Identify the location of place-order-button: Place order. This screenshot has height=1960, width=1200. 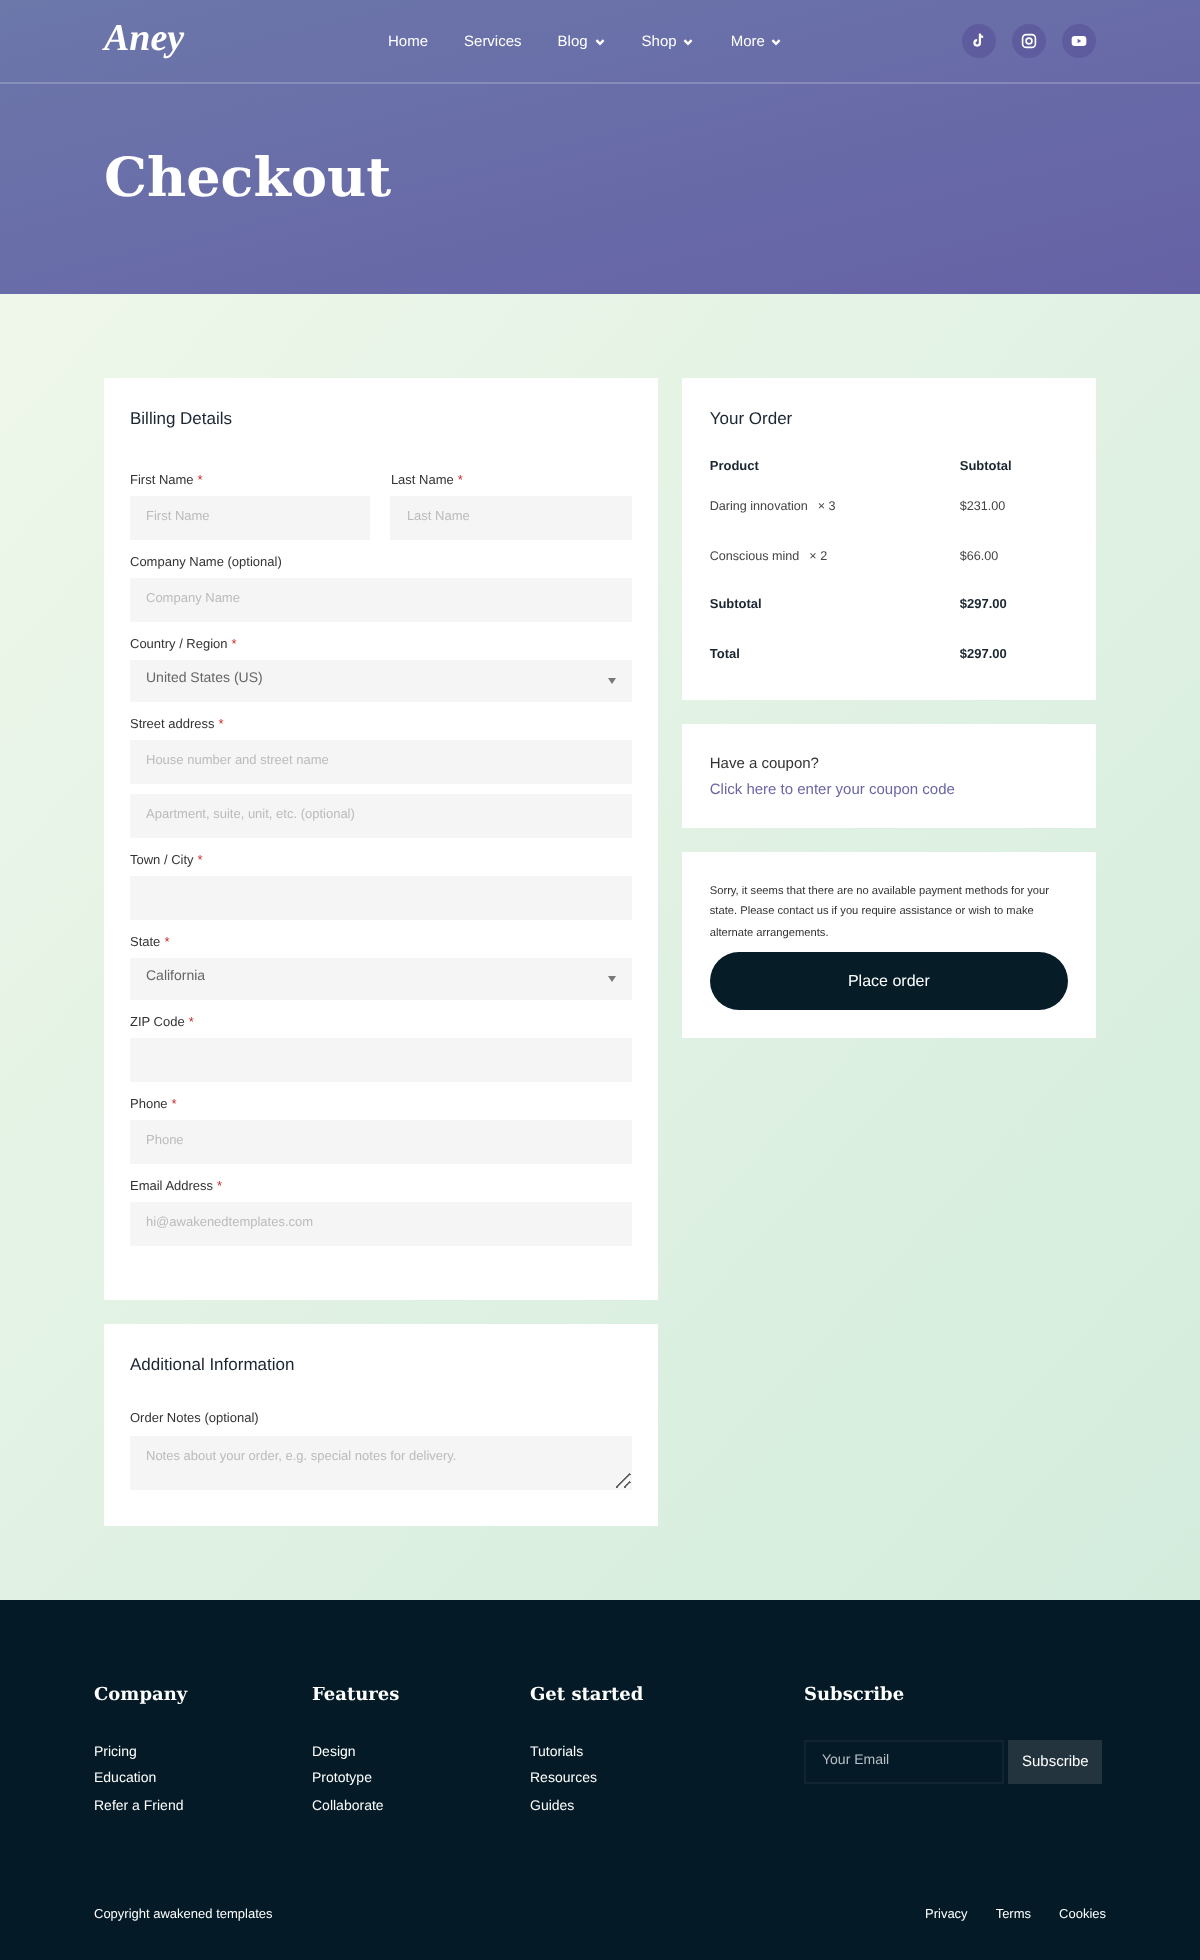
(888, 981).